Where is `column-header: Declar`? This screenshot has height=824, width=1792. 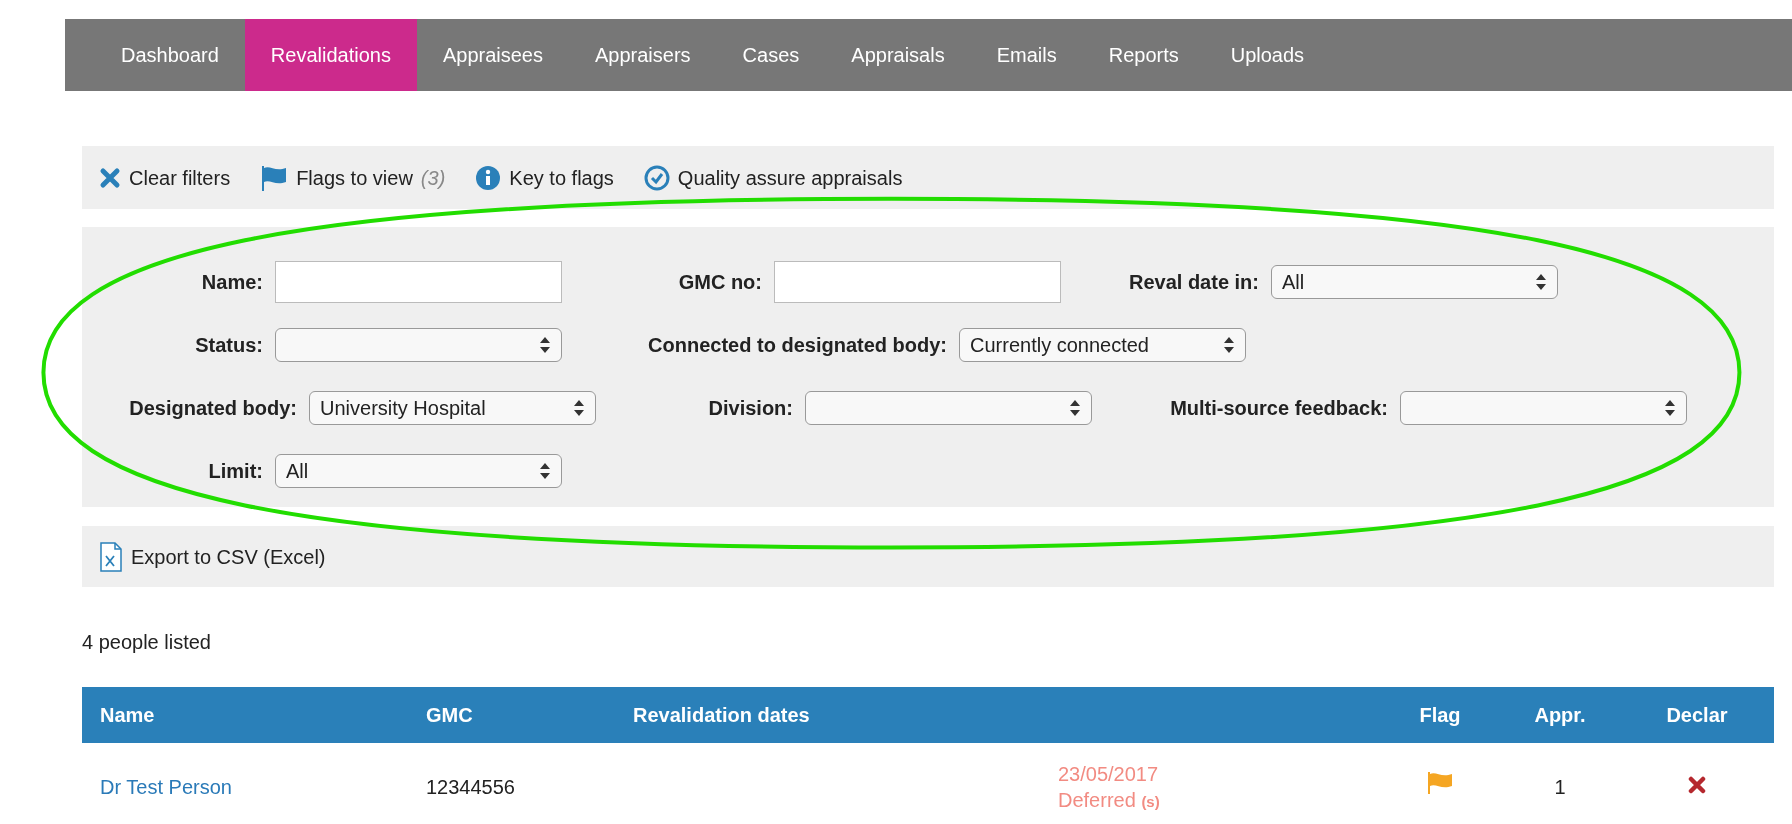 column-header: Declar is located at coordinates (1697, 715).